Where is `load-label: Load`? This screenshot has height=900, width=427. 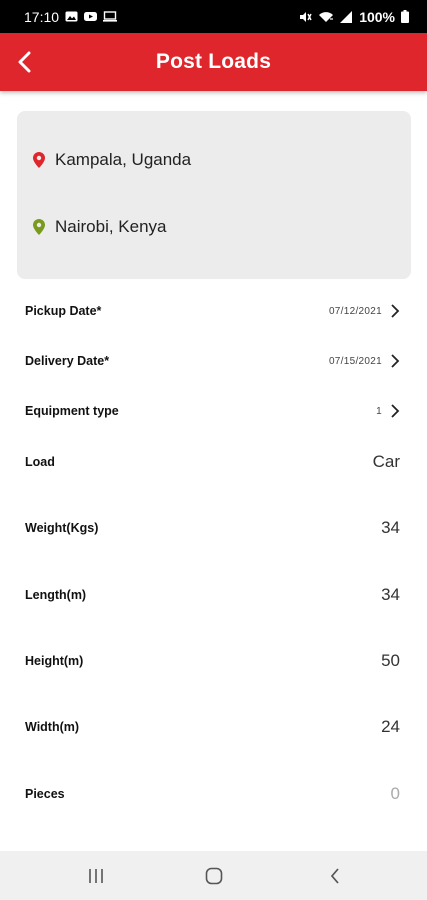 load-label: Load is located at coordinates (40, 462).